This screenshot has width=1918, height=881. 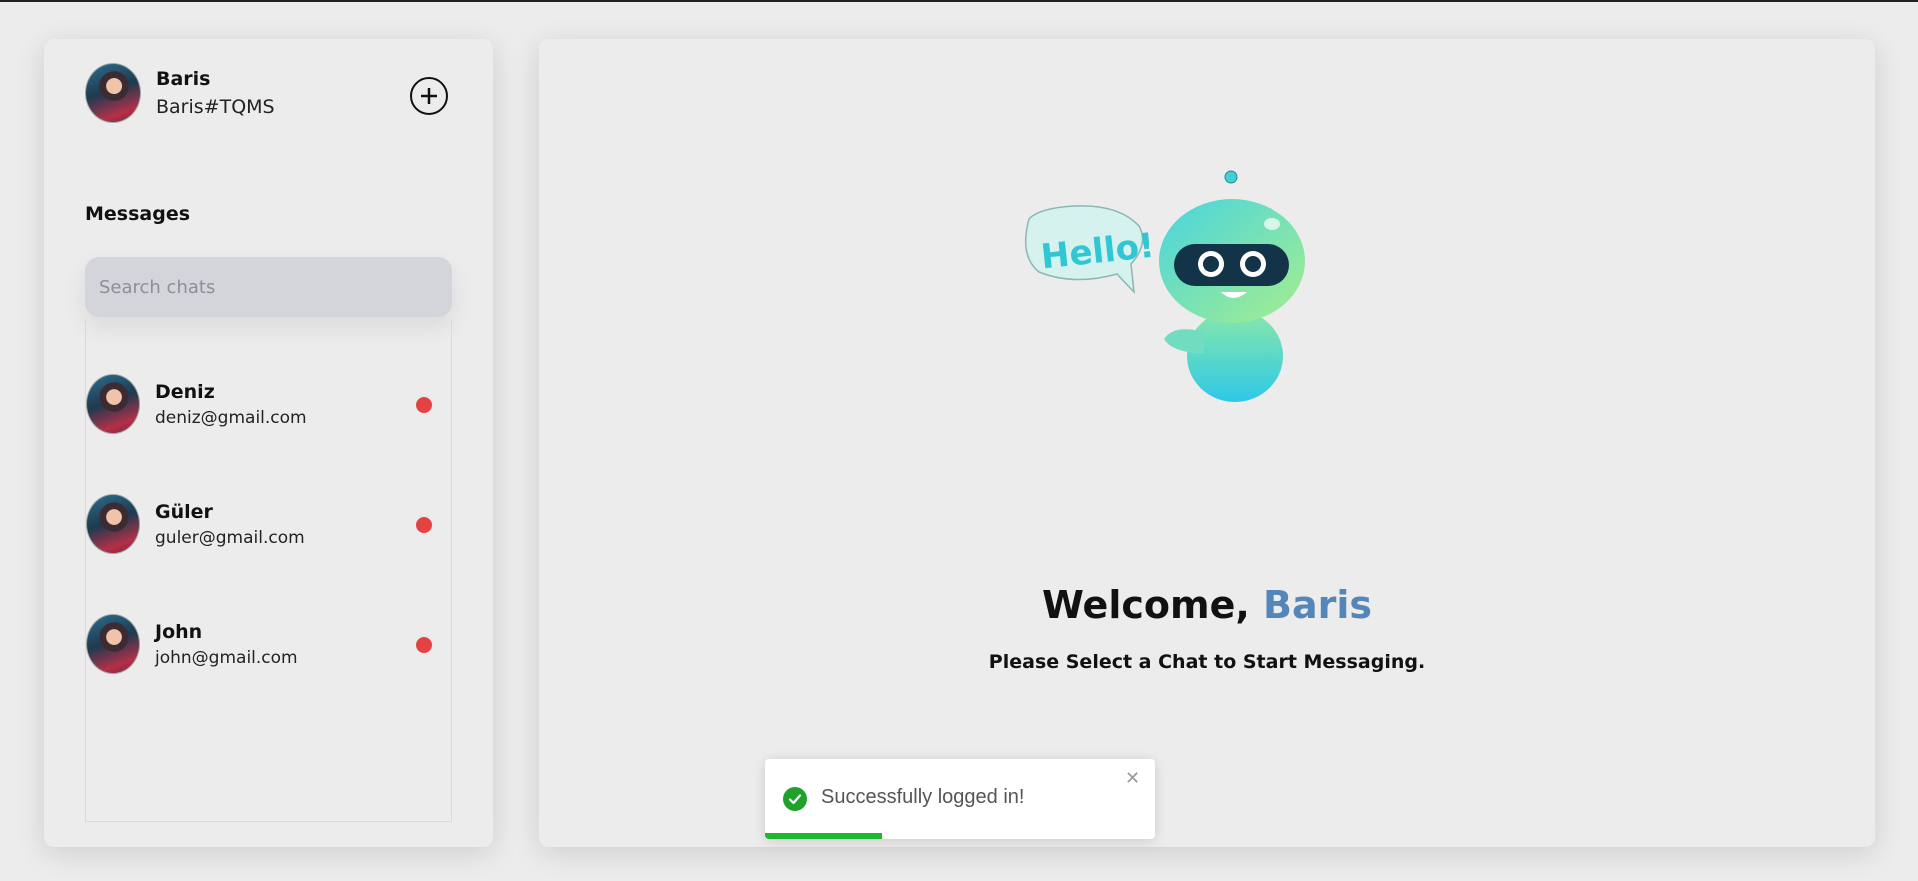 I want to click on user-name: Baris, so click(x=183, y=79).